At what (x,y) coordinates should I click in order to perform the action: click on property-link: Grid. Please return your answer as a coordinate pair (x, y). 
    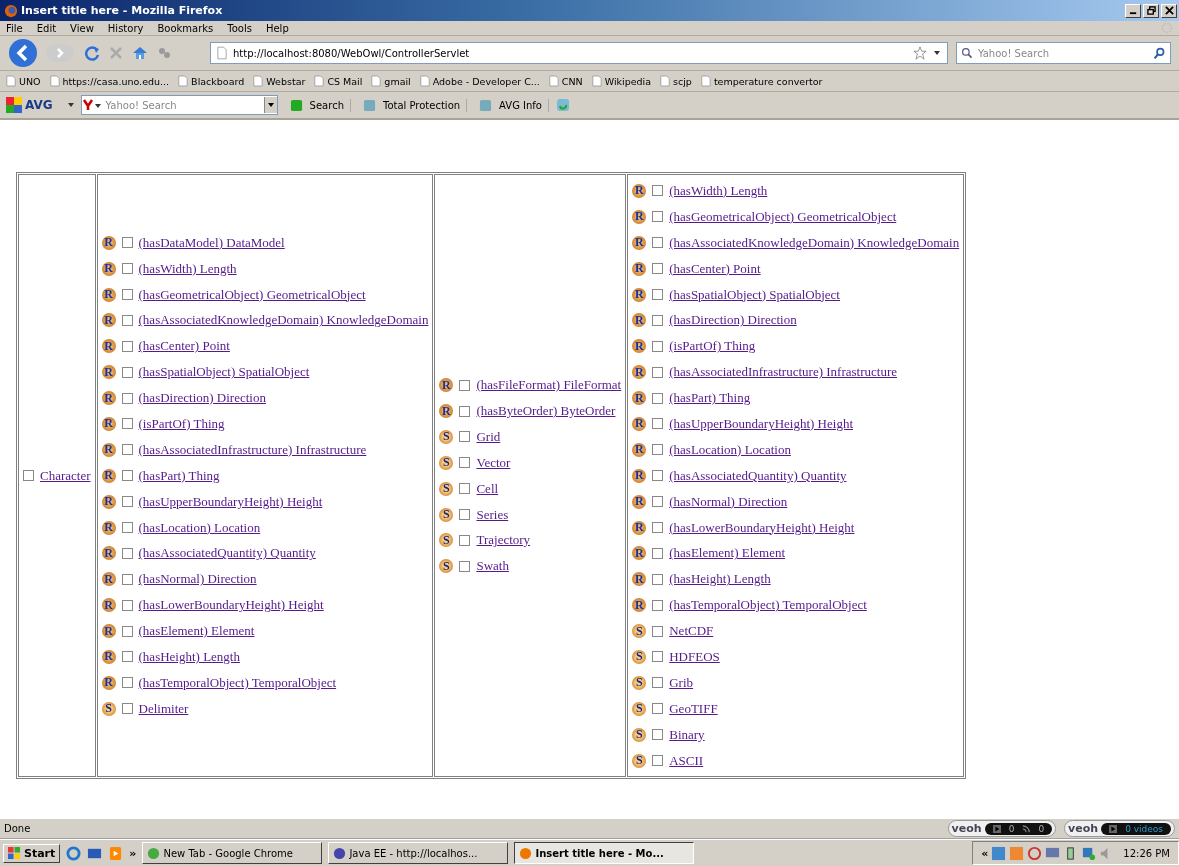
    Looking at the image, I should click on (488, 436).